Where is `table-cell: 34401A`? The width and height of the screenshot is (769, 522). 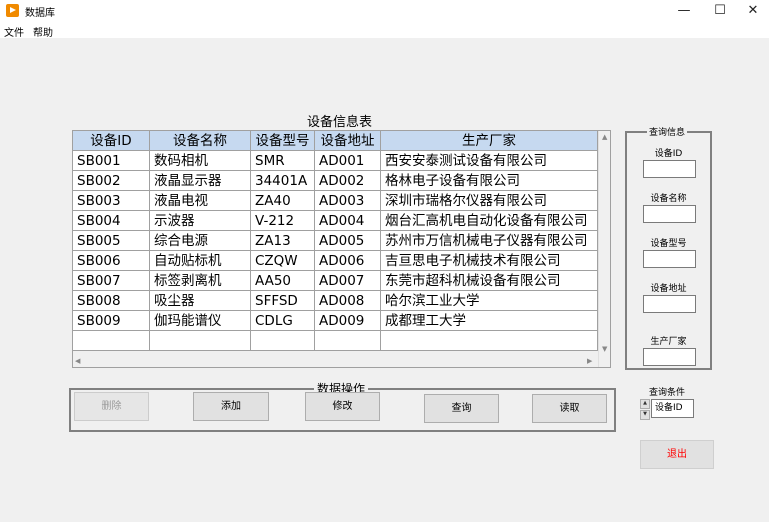 table-cell: 34401A is located at coordinates (283, 181).